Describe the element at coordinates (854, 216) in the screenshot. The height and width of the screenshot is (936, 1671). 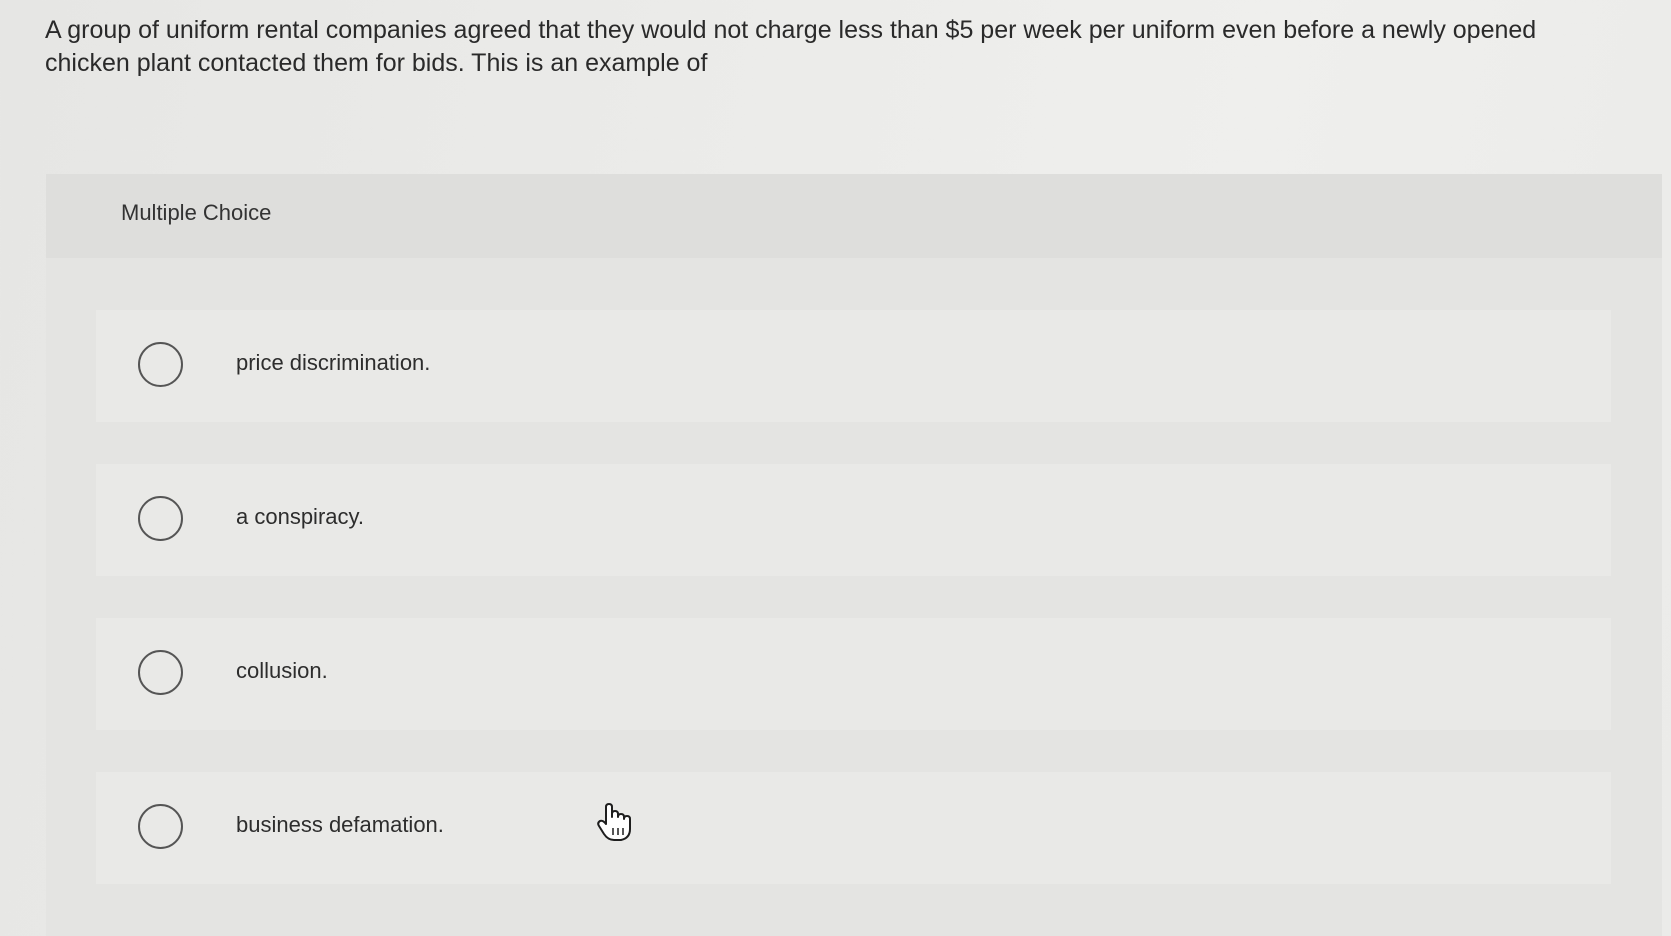
I see `multiple-choice-header: Multiple Choice` at that location.